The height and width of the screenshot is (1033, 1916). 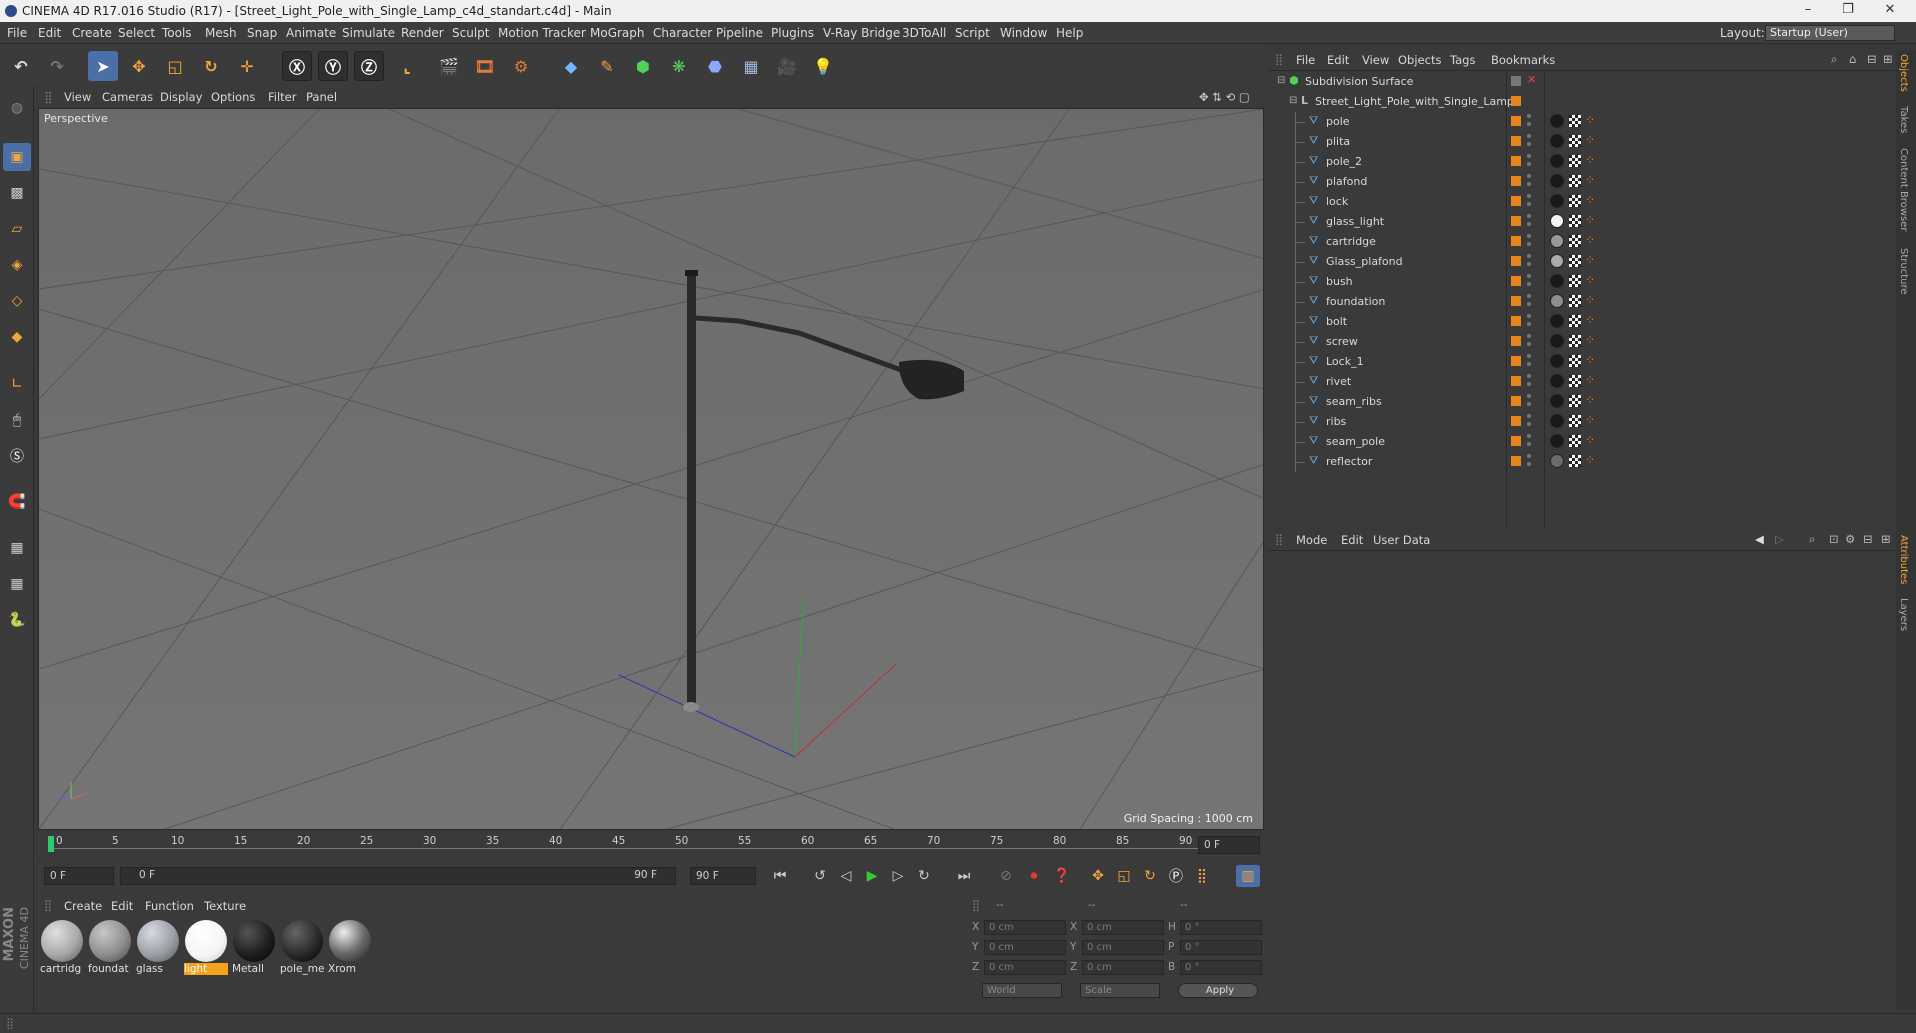 I want to click on rotation-h-field: 0 °, so click(x=1221, y=927).